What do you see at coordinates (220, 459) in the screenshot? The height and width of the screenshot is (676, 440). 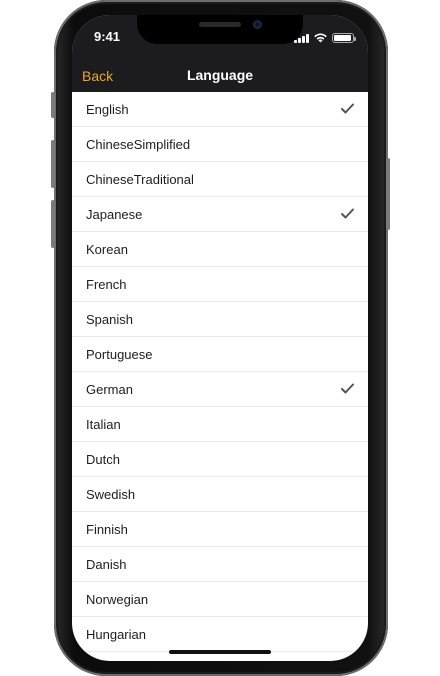 I see `language-row: Dutch` at bounding box center [220, 459].